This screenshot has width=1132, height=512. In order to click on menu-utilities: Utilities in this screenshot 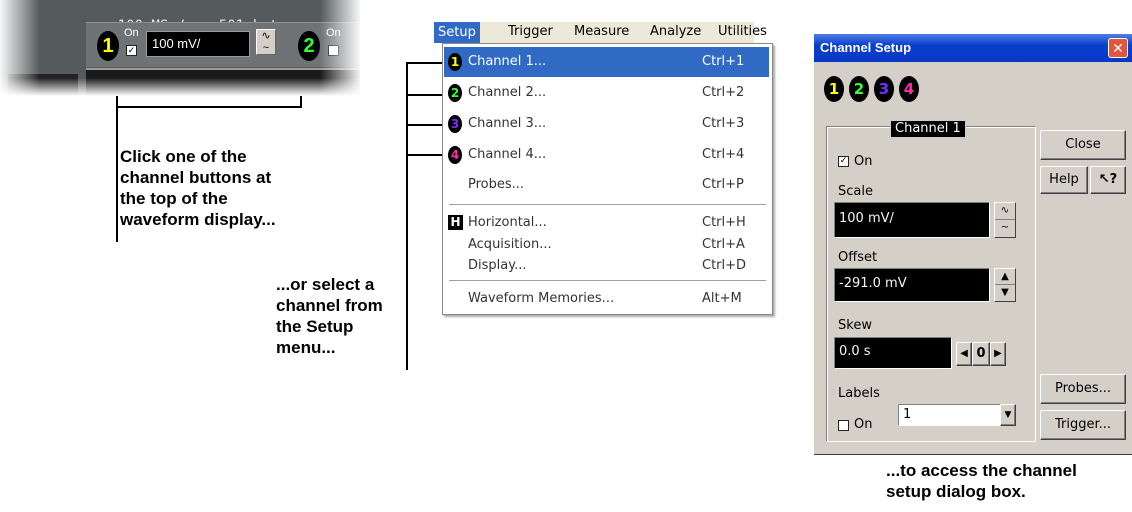, I will do `click(742, 31)`.